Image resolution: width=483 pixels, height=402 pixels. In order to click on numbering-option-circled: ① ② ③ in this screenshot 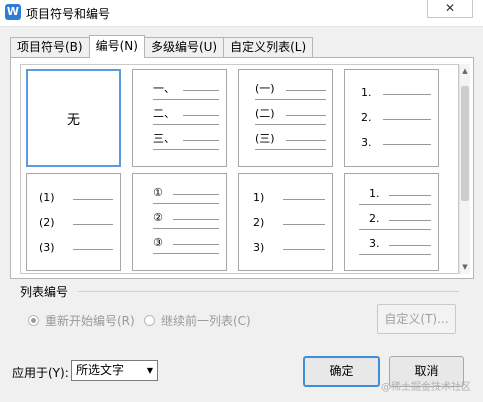, I will do `click(179, 222)`.